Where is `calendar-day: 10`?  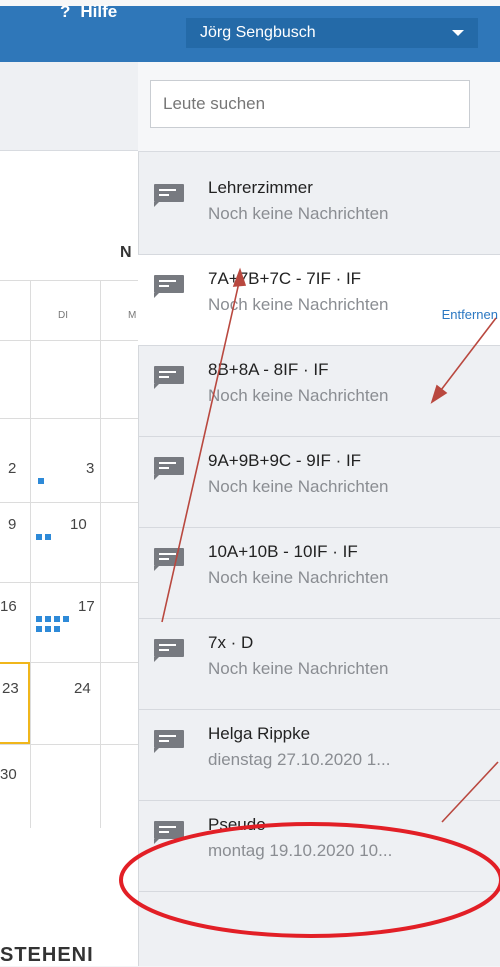 calendar-day: 10 is located at coordinates (78, 524).